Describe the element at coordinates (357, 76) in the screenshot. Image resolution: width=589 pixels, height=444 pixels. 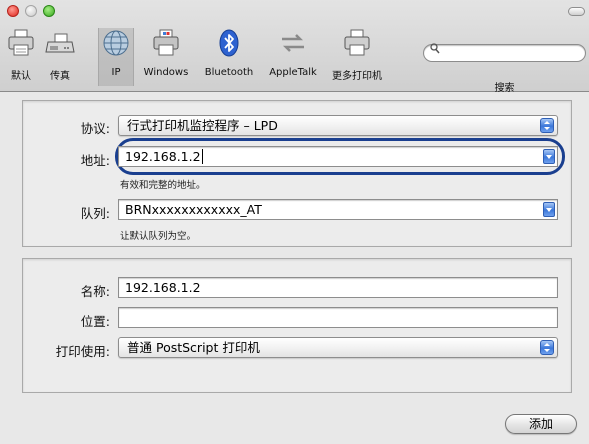
I see `tab-label: 更多打印机` at that location.